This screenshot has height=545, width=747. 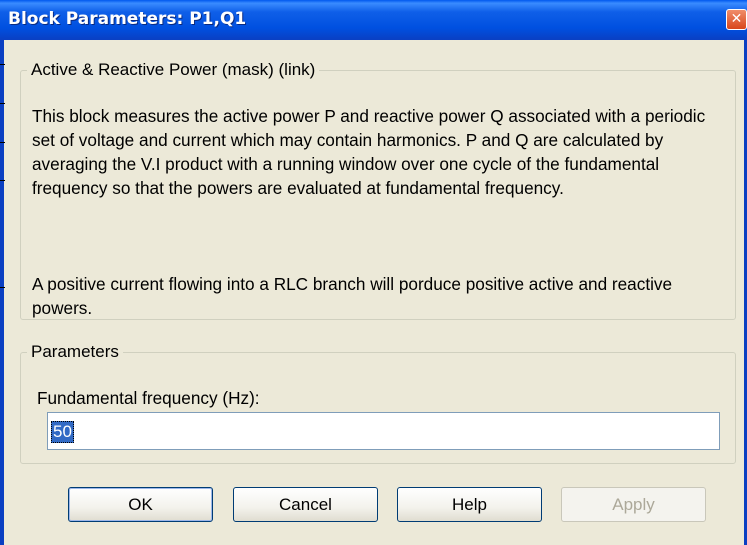 What do you see at coordinates (173, 69) in the screenshot?
I see `mask-group-legend: Active & Reactive Power (mask) (link)` at bounding box center [173, 69].